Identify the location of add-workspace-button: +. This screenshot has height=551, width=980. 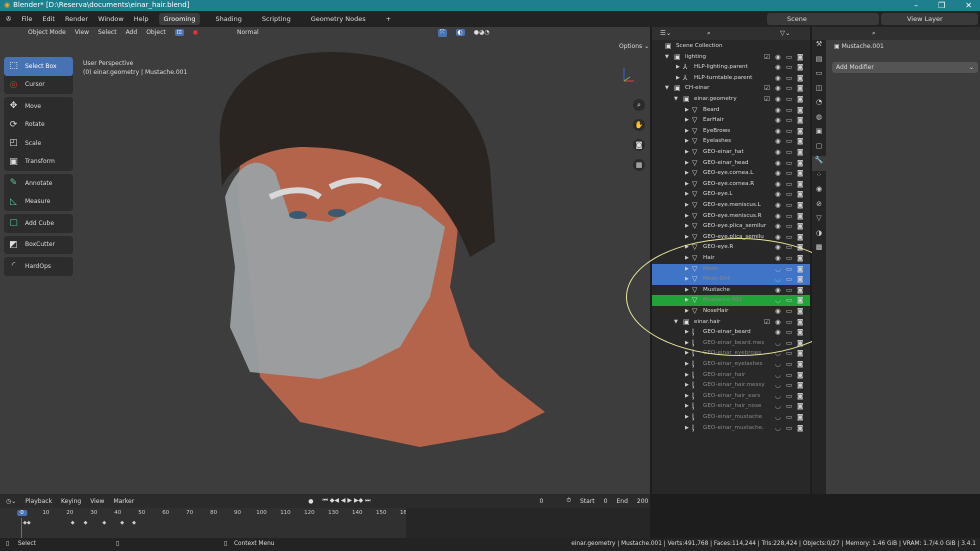
(388, 19).